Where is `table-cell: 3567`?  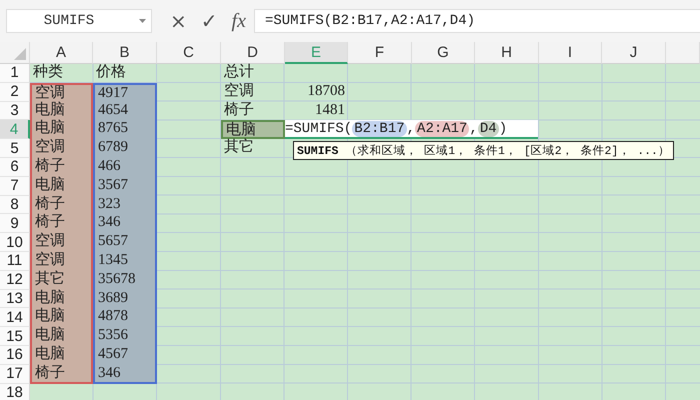 table-cell: 3567 is located at coordinates (125, 186).